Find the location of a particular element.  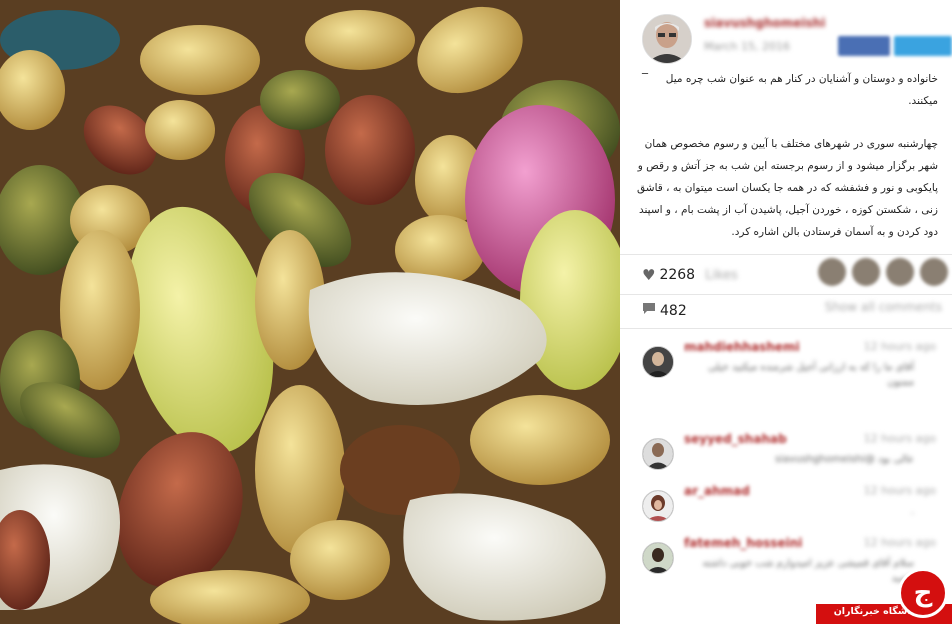

author-username: siavushghomeishi is located at coordinates (764, 23).